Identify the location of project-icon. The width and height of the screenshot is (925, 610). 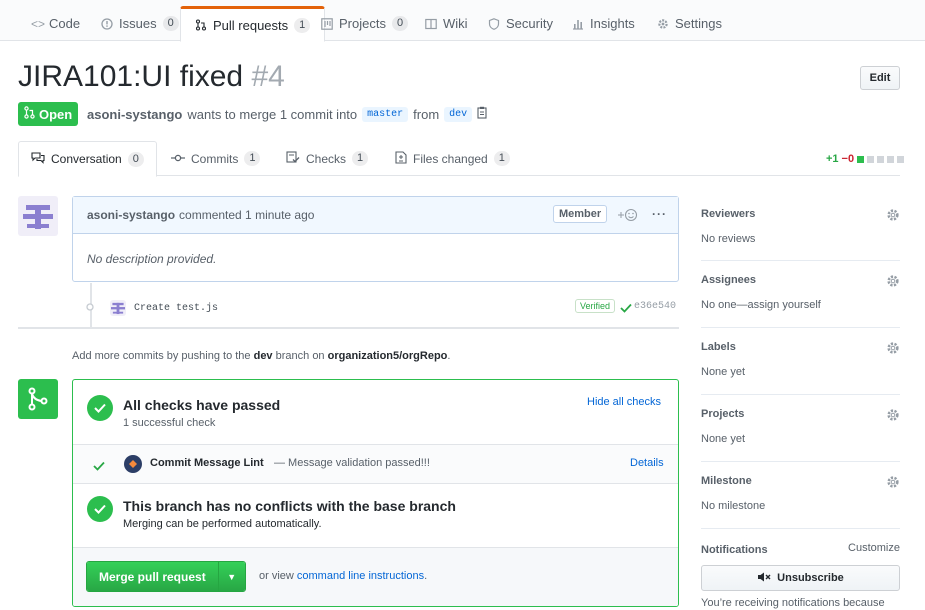
(327, 23).